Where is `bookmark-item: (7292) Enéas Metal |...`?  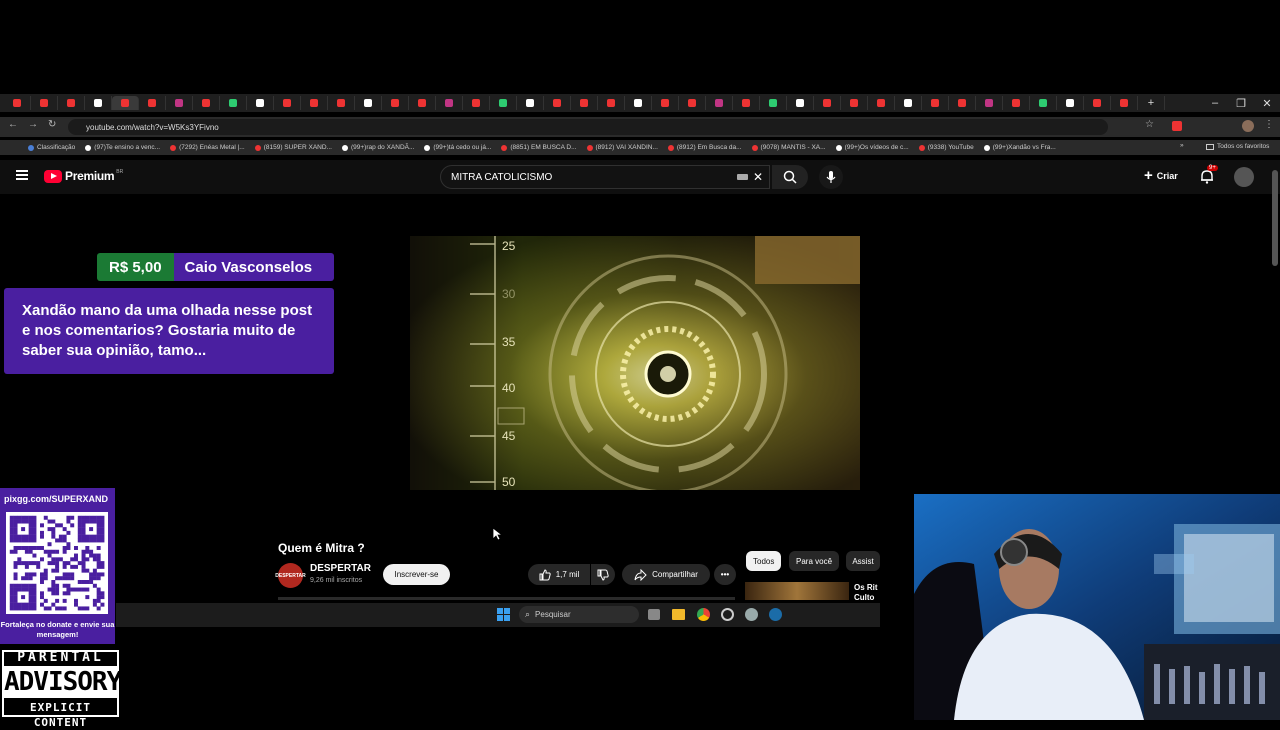
bookmark-item: (7292) Enéas Metal |... is located at coordinates (207, 147).